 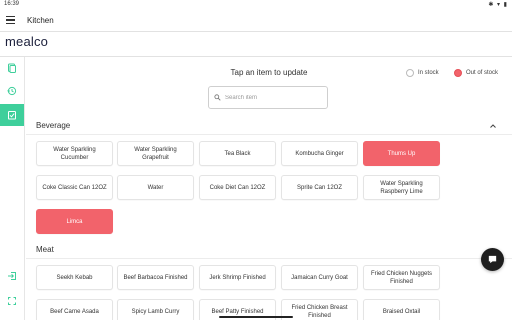 What do you see at coordinates (11, 20) in the screenshot?
I see `hamburger-menu-icon` at bounding box center [11, 20].